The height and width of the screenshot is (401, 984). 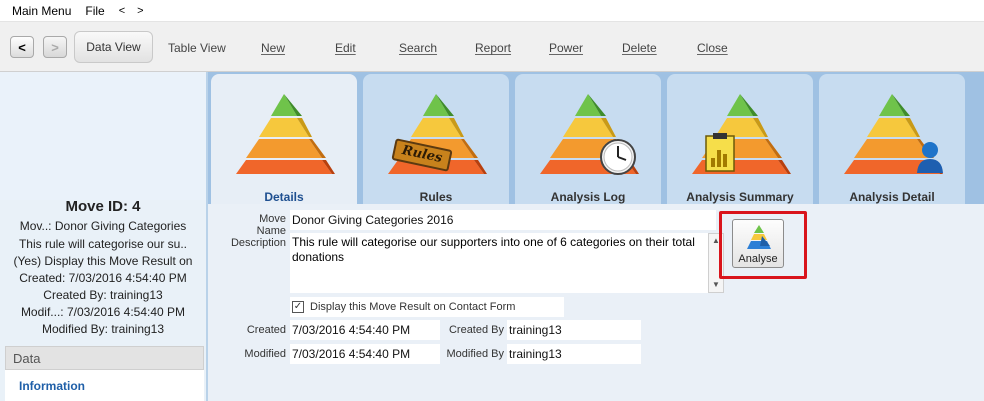 I want to click on summary-line: Modif...: 7/03/2016 4:54:40 PM, so click(x=103, y=312).